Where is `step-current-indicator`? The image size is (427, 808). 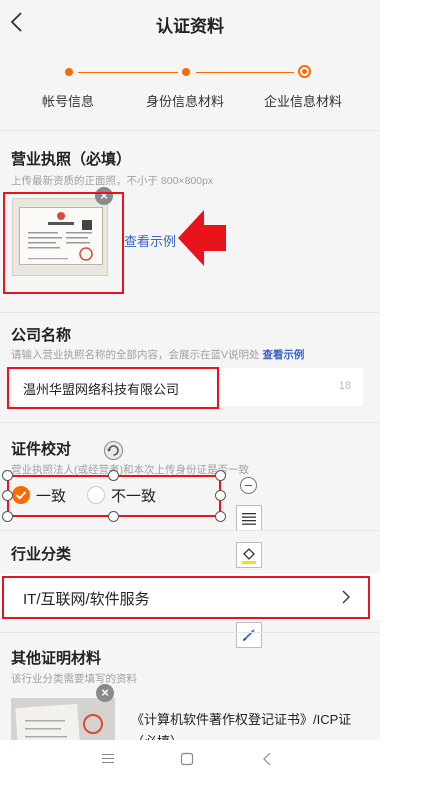 step-current-indicator is located at coordinates (304, 71).